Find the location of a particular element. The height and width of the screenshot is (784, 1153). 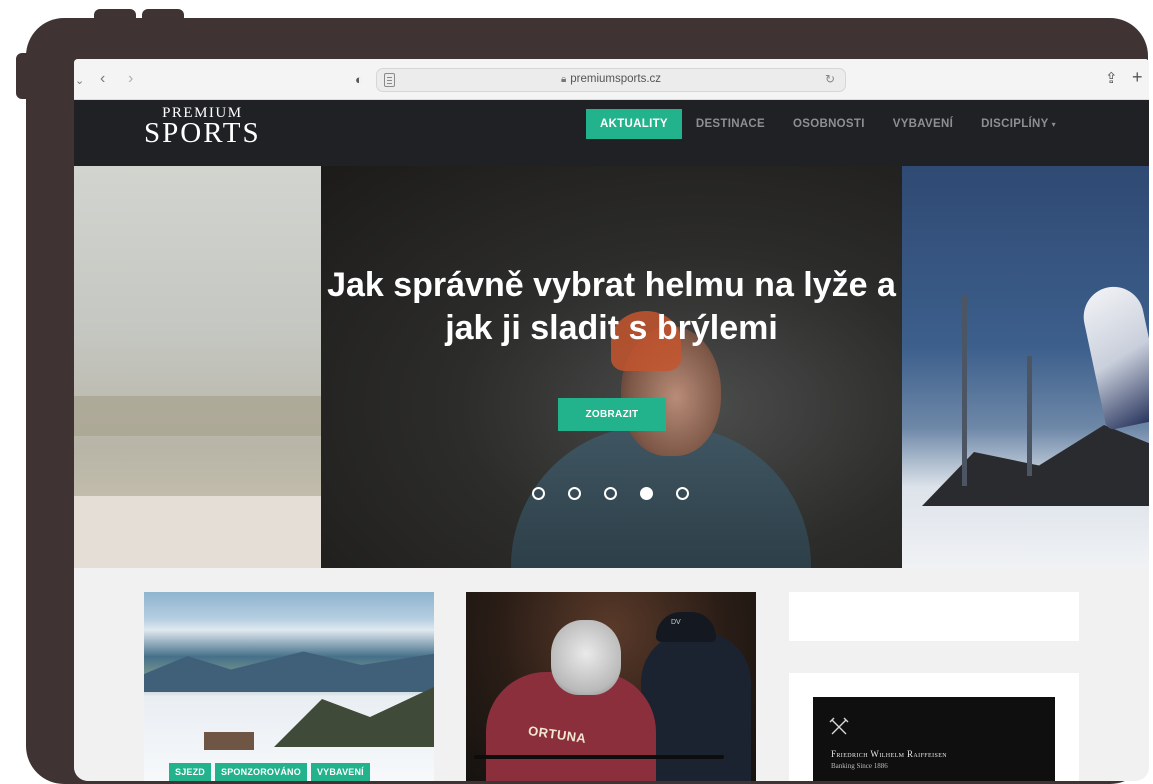

card-chalet is located at coordinates (229, 741).